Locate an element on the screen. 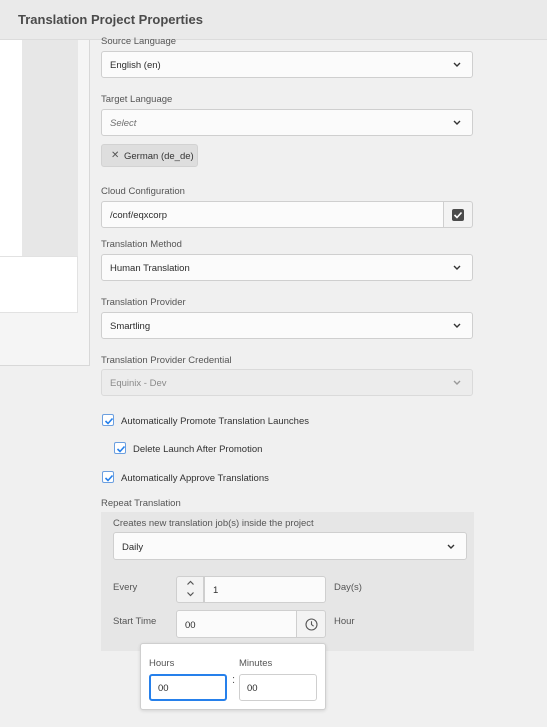 The image size is (547, 727). dialog-title: Translation Project Properties is located at coordinates (110, 19).